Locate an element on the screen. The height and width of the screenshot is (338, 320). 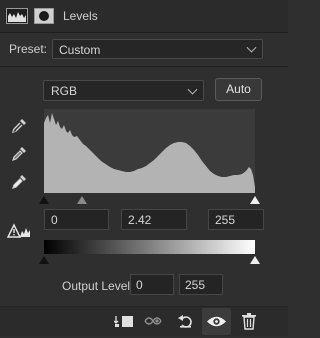
input-black-field: 0 is located at coordinates (76, 219).